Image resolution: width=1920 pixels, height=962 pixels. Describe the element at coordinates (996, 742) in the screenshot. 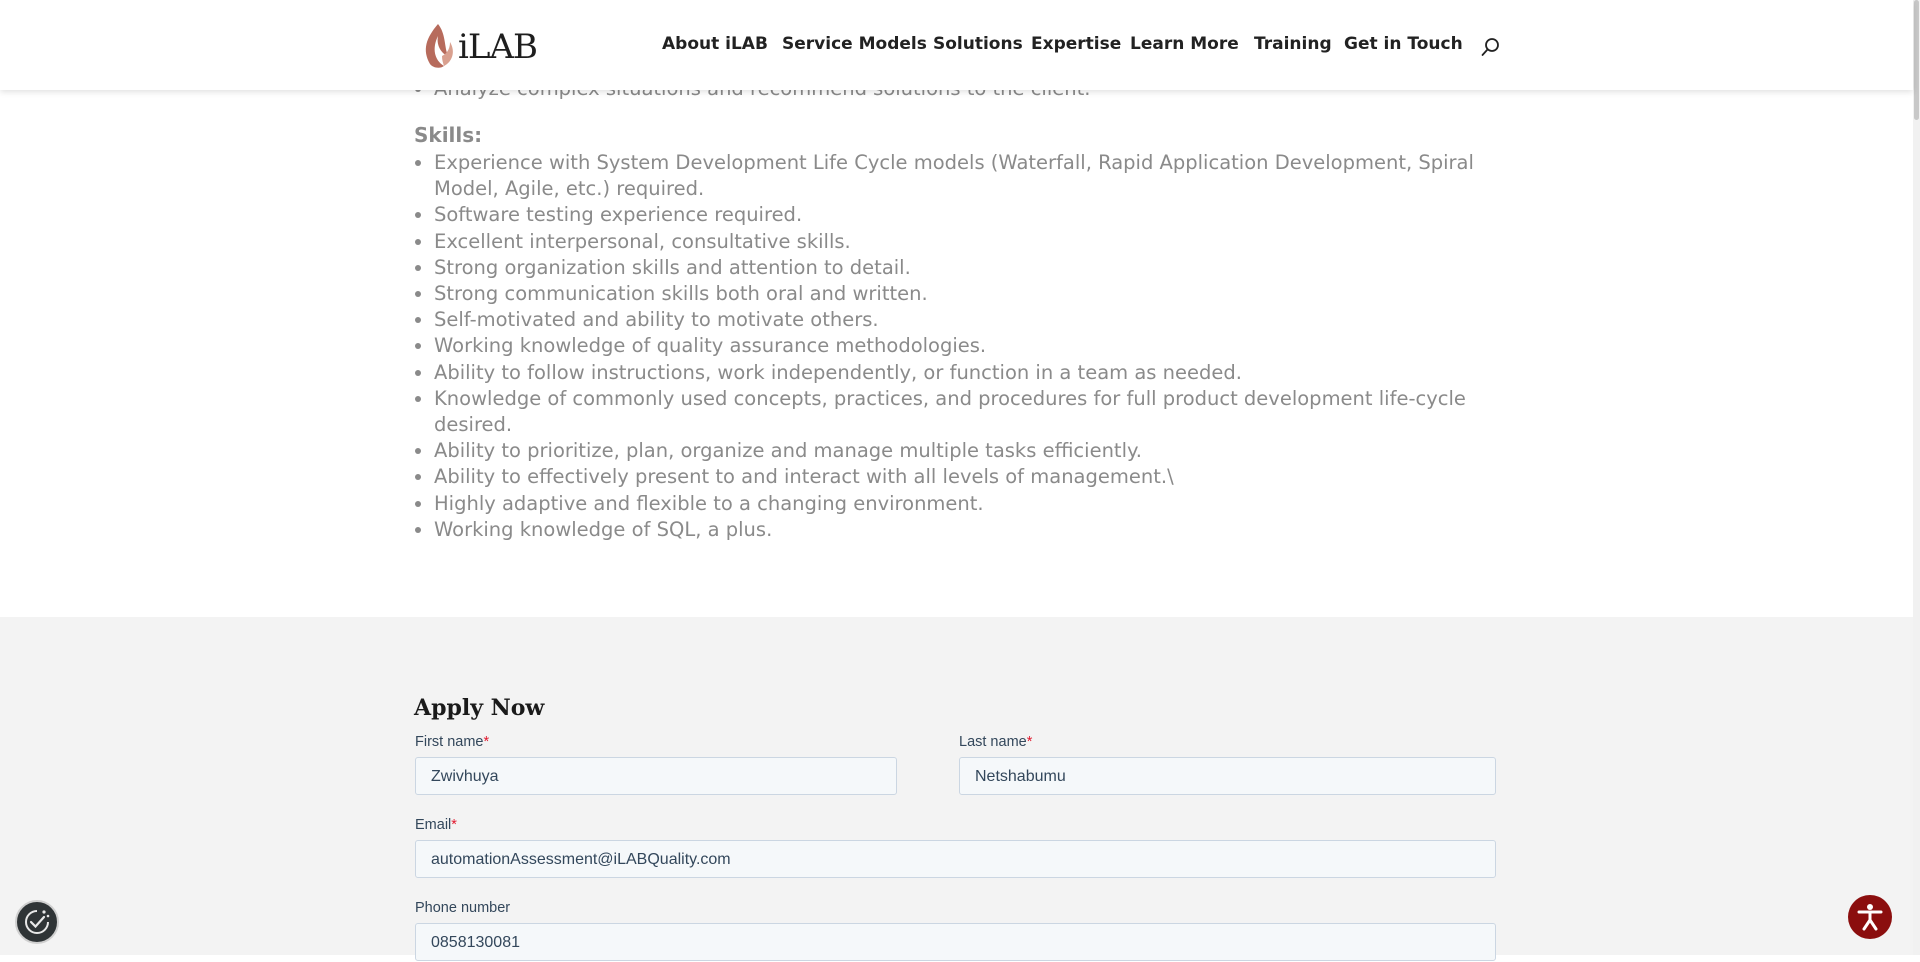

I see `last-name-label: Last name*` at that location.